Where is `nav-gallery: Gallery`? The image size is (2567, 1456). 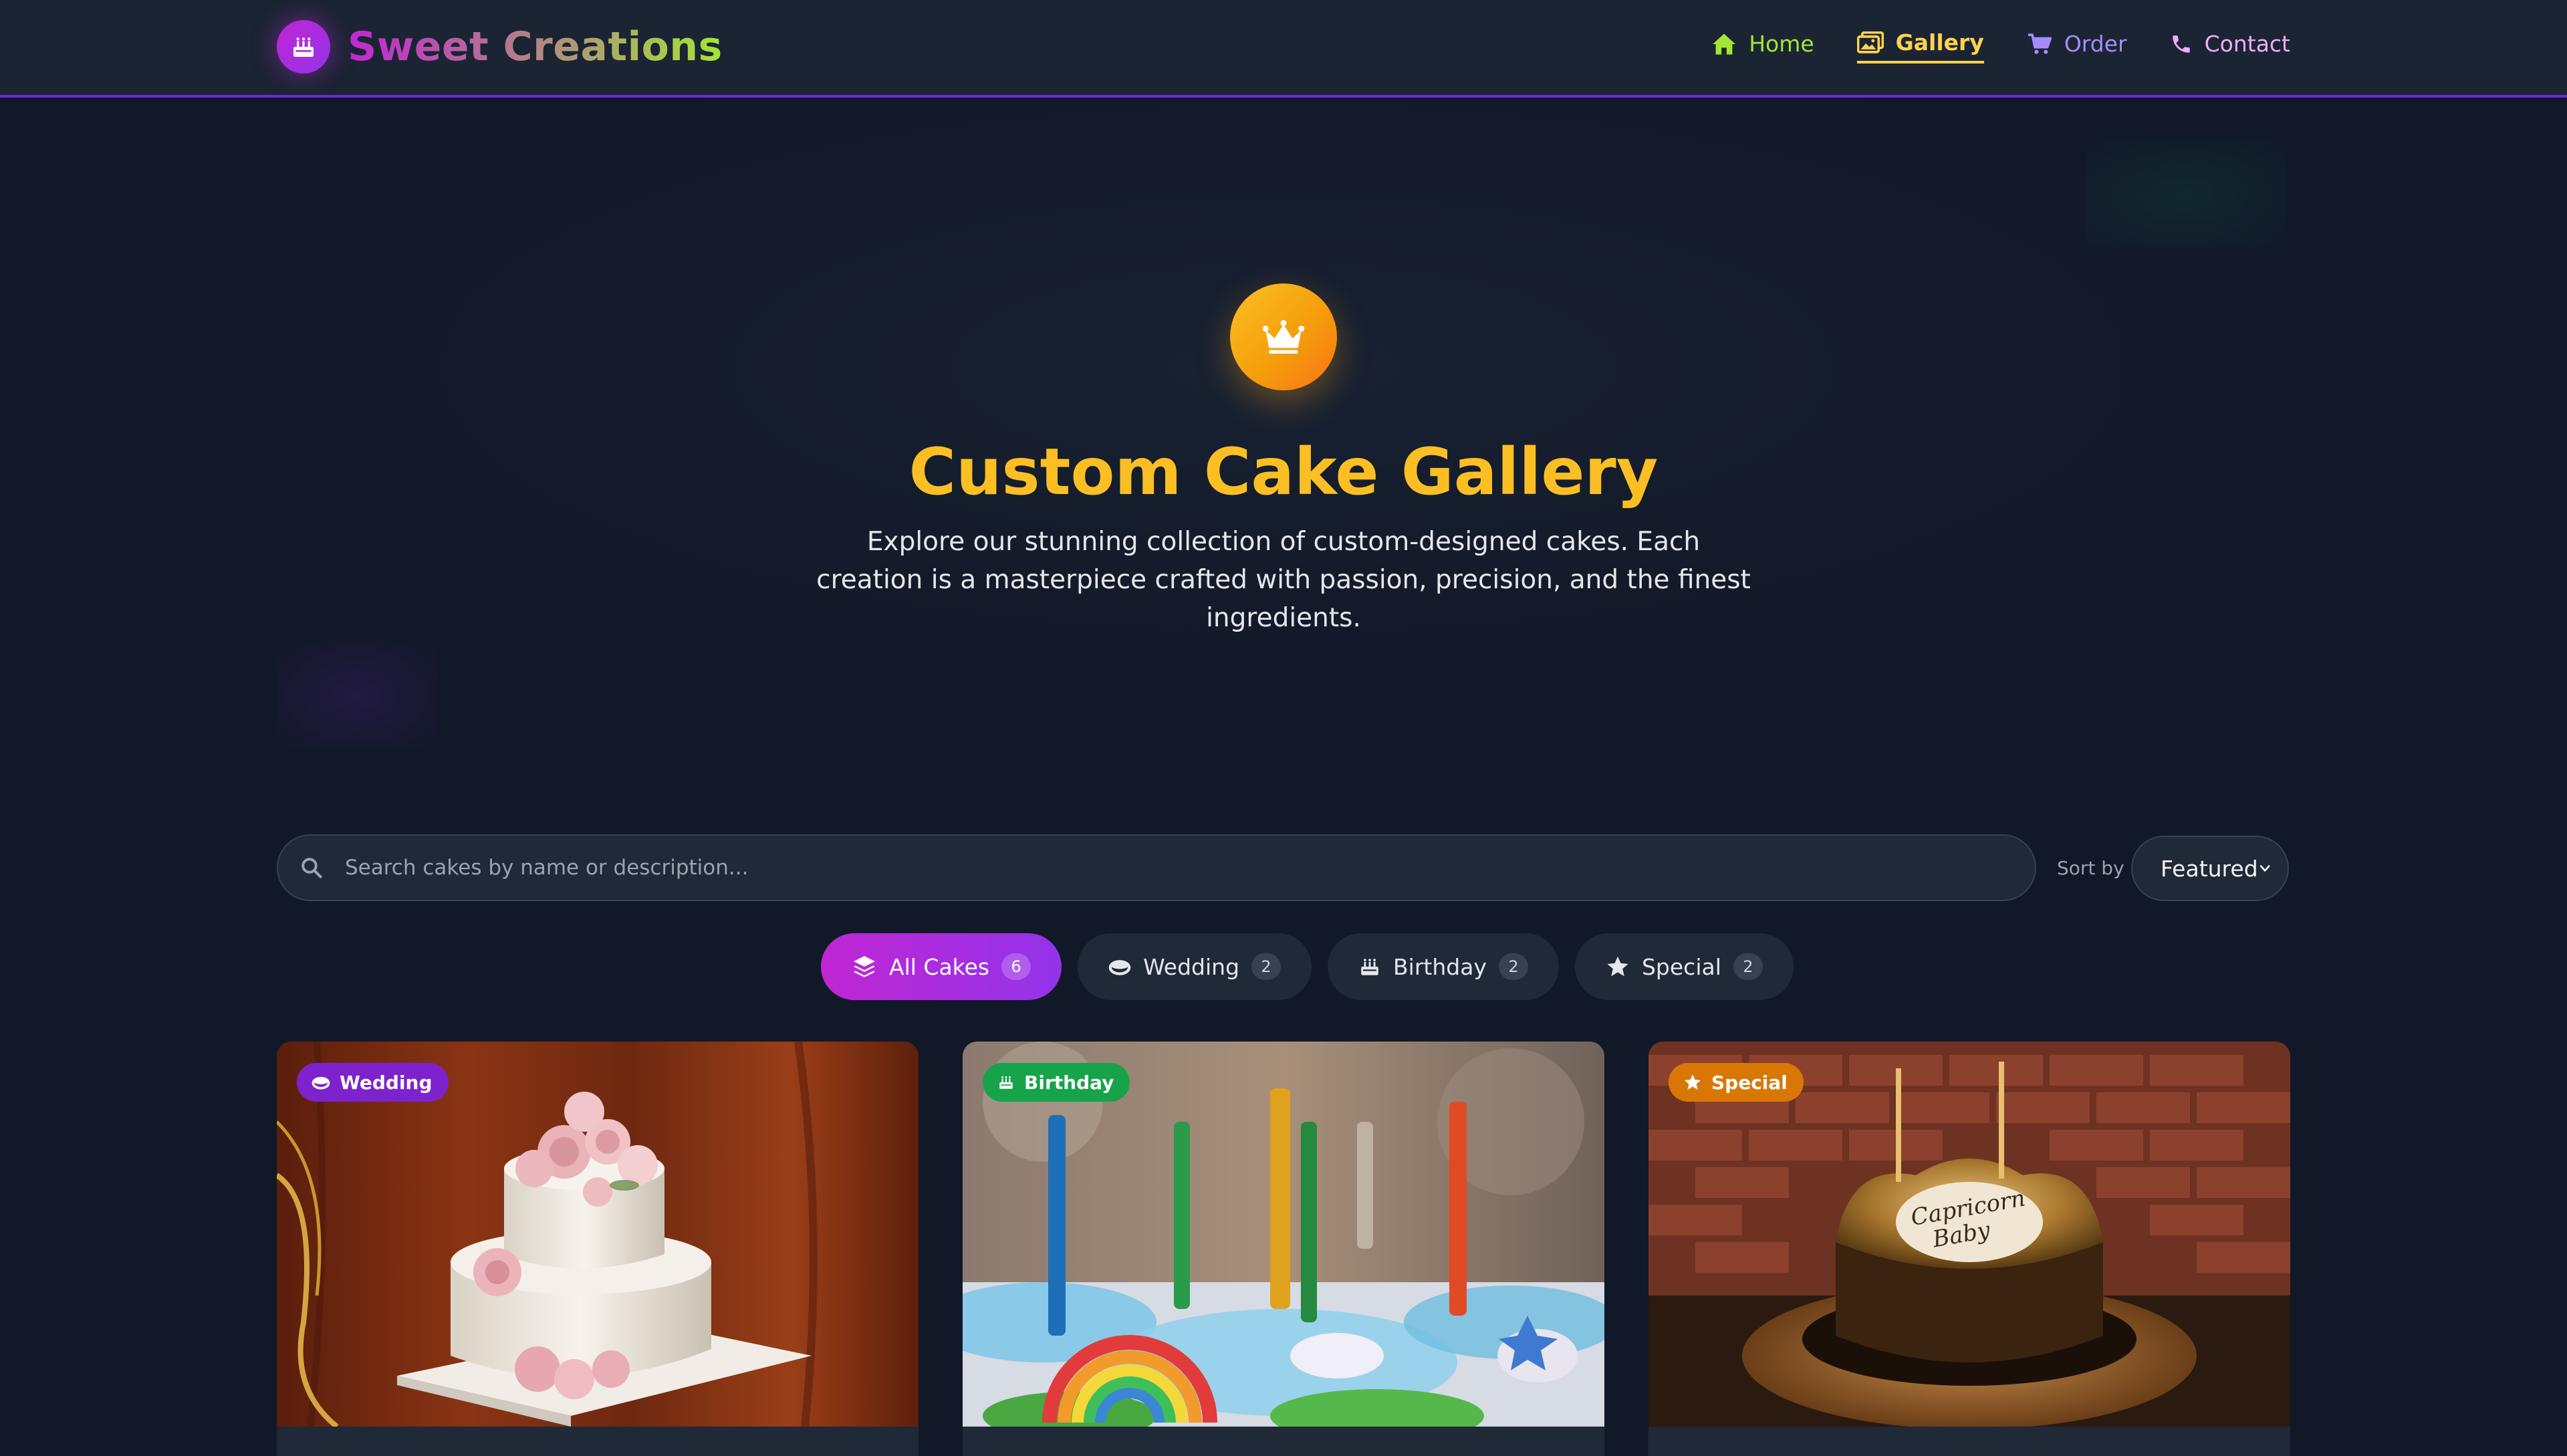 nav-gallery: Gallery is located at coordinates (1920, 46).